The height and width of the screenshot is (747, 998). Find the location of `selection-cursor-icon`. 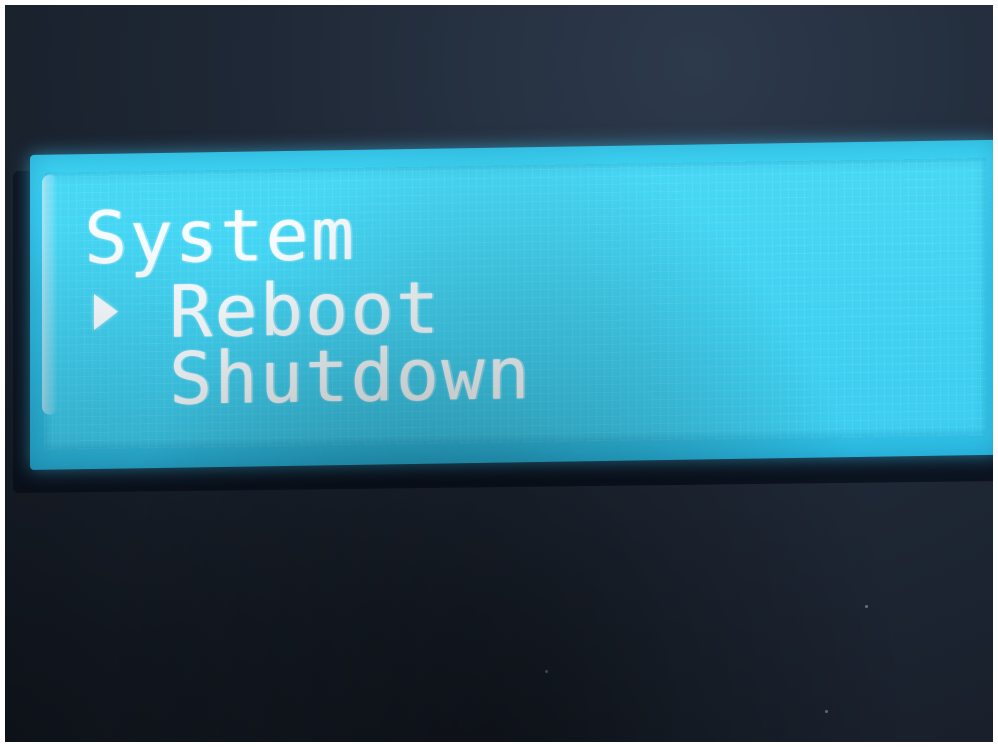

selection-cursor-icon is located at coordinates (106, 311).